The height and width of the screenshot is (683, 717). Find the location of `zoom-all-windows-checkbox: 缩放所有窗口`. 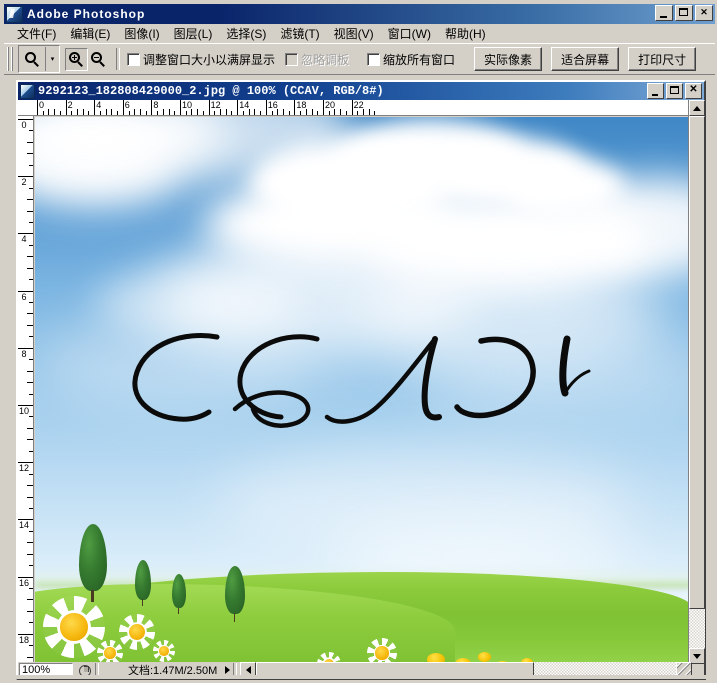

zoom-all-windows-checkbox: 缩放所有窗口 is located at coordinates (411, 59).